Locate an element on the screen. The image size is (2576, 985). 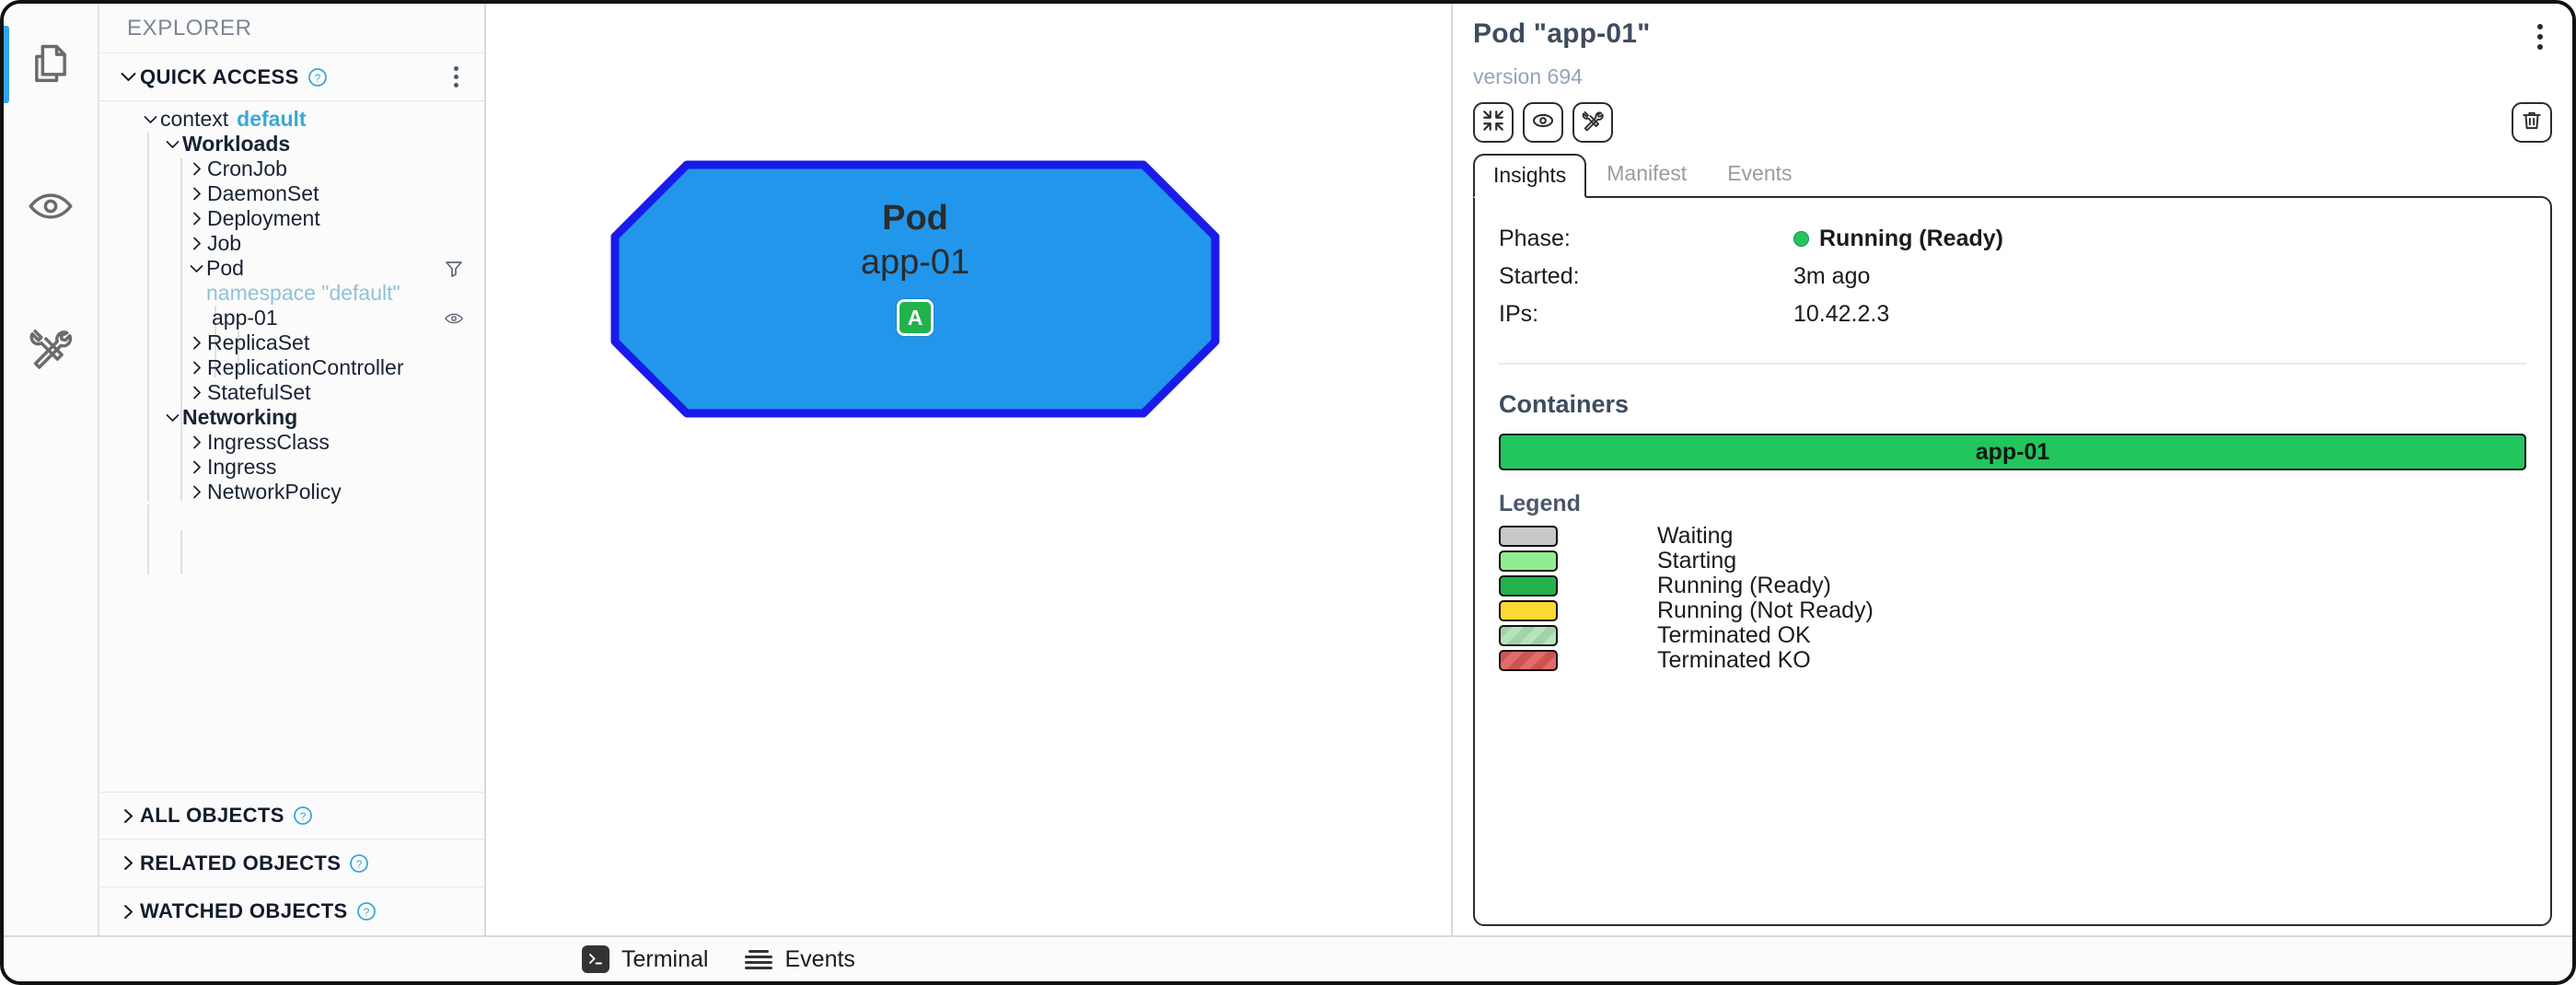
watch-button is located at coordinates (1543, 122).